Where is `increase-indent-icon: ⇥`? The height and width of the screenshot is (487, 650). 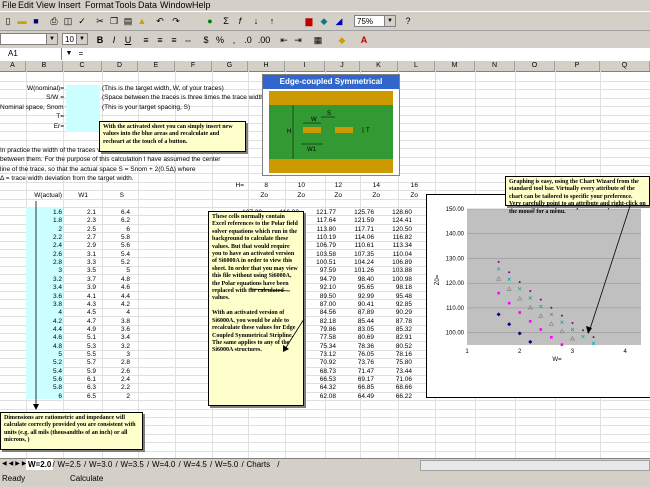
increase-indent-icon: ⇥ is located at coordinates (298, 40).